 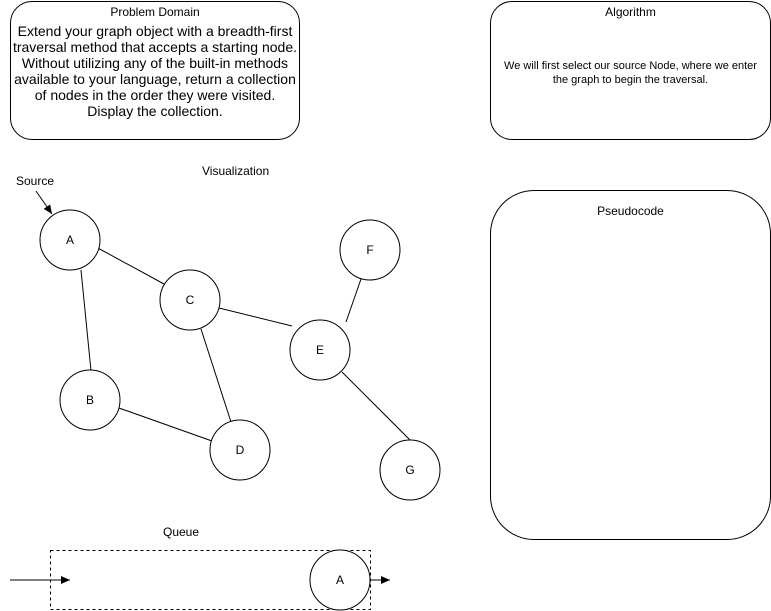 I want to click on edge-b-d, so click(x=165, y=424).